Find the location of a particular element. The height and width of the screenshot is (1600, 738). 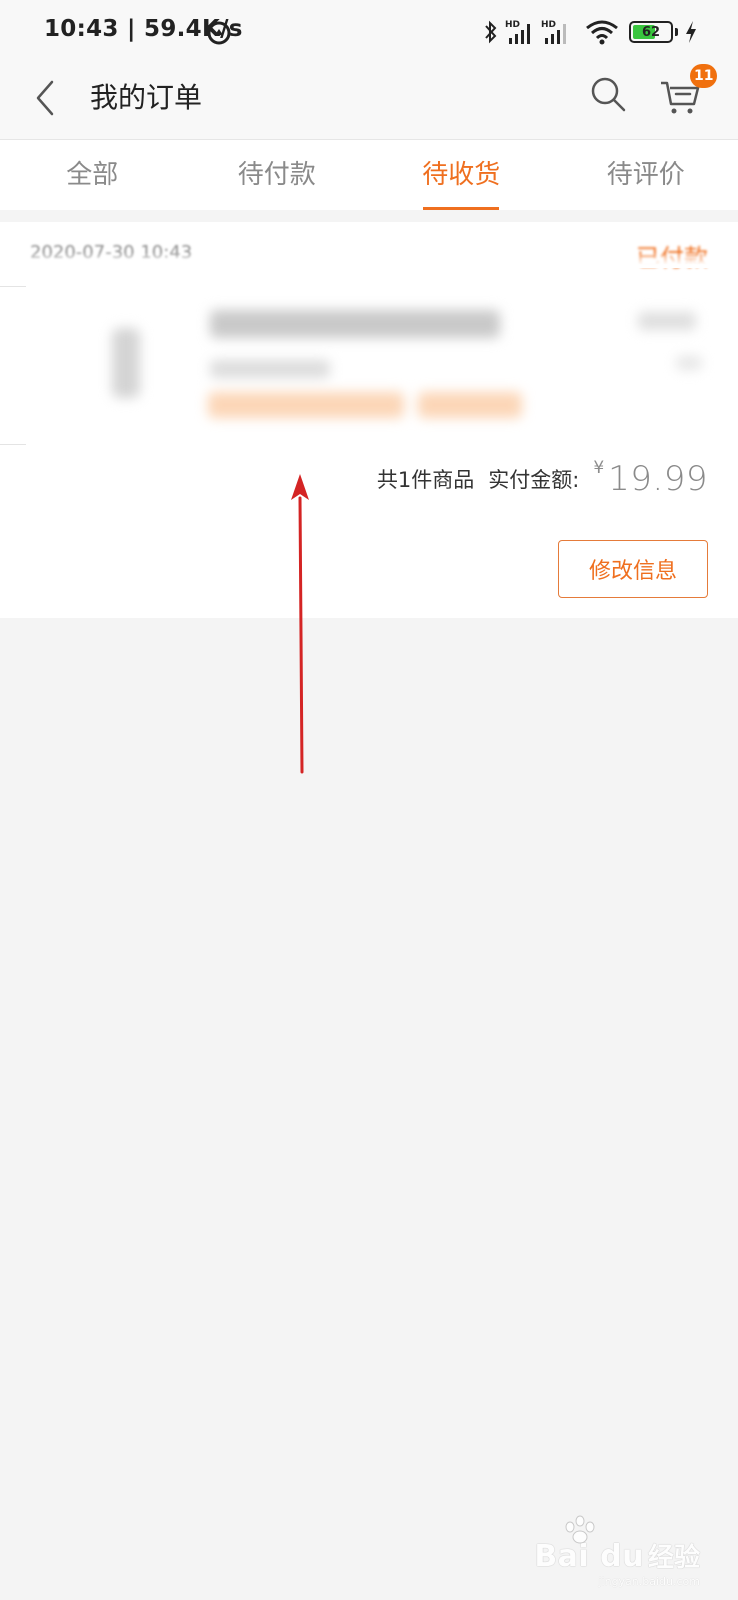

tab-label: 待评价 is located at coordinates (645, 175).